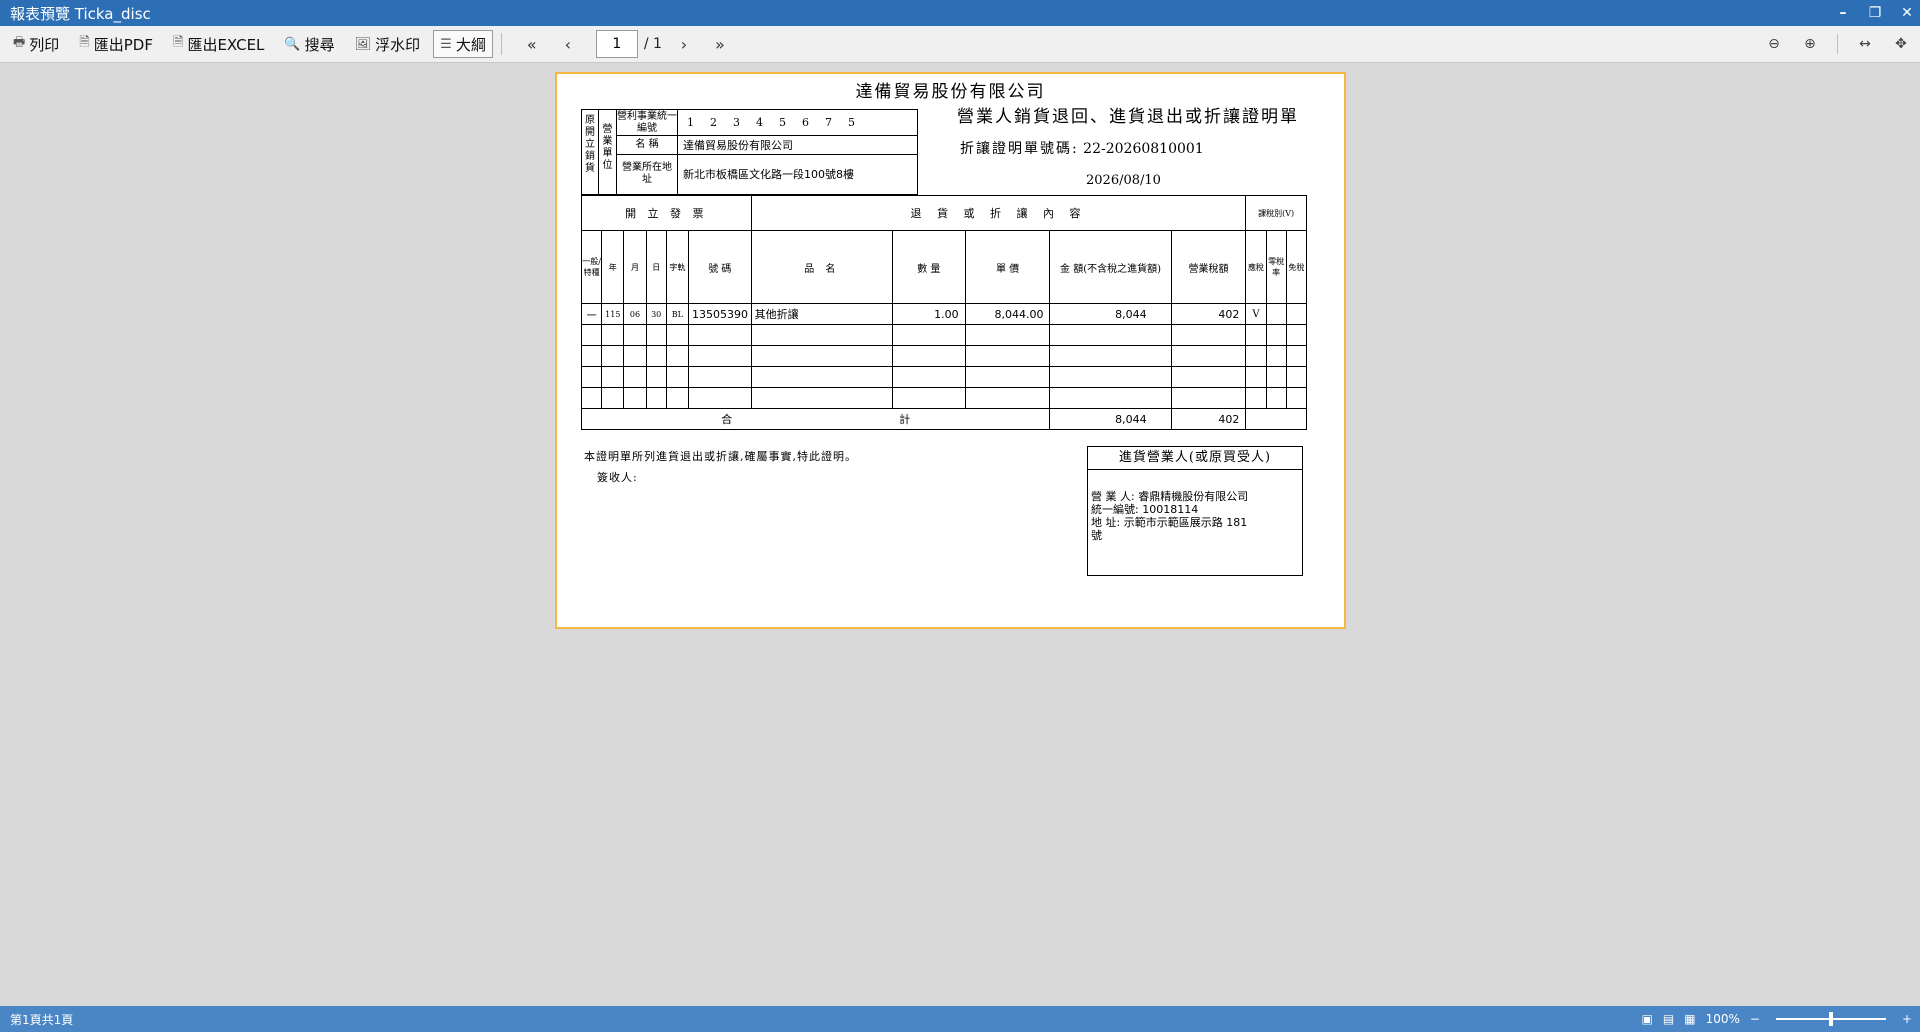 The image size is (1920, 1032). Describe the element at coordinates (652, 44) in the screenshot. I see `page-total: / 1` at that location.